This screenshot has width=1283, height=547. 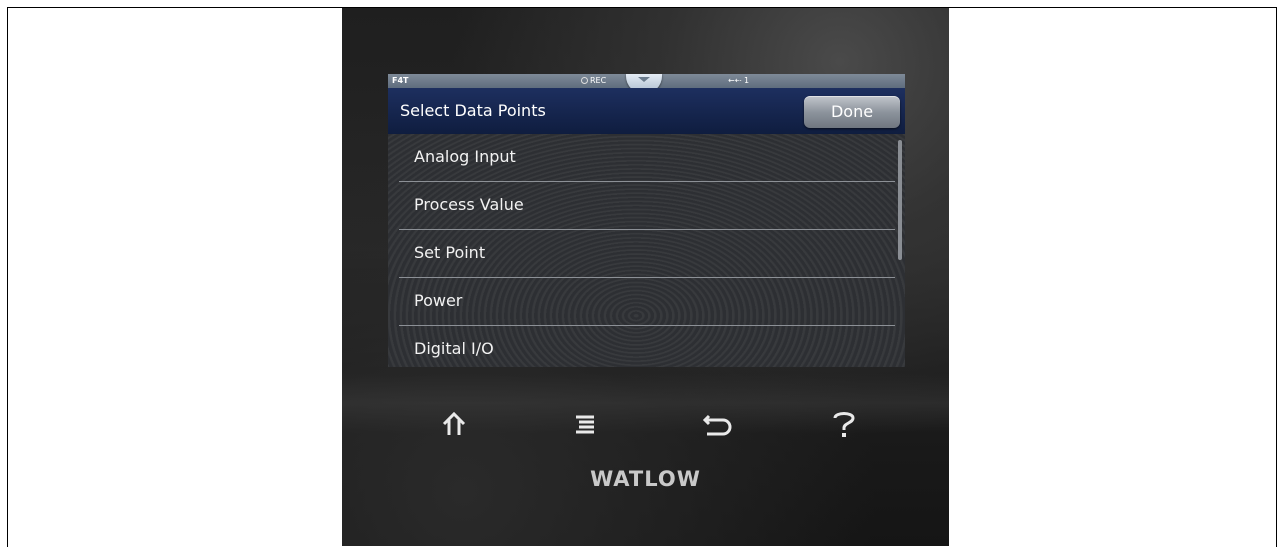 What do you see at coordinates (647, 158) in the screenshot?
I see `list-item-analog-input: Analog Input` at bounding box center [647, 158].